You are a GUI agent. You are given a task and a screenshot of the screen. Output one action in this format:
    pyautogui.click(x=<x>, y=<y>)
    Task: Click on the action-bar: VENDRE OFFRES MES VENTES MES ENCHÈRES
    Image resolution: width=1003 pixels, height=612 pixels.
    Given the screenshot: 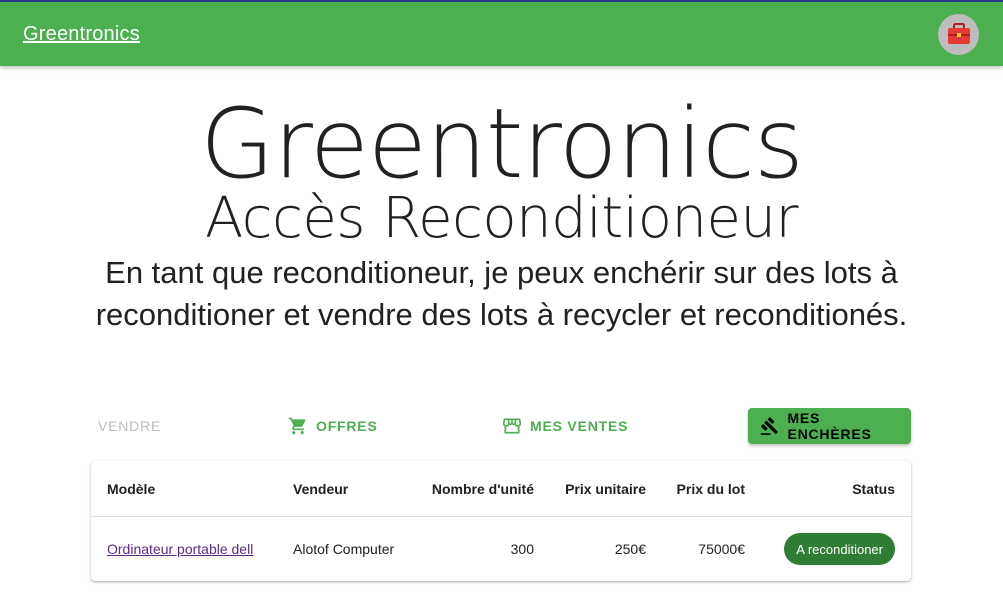 What is the action you would take?
    pyautogui.click(x=500, y=426)
    